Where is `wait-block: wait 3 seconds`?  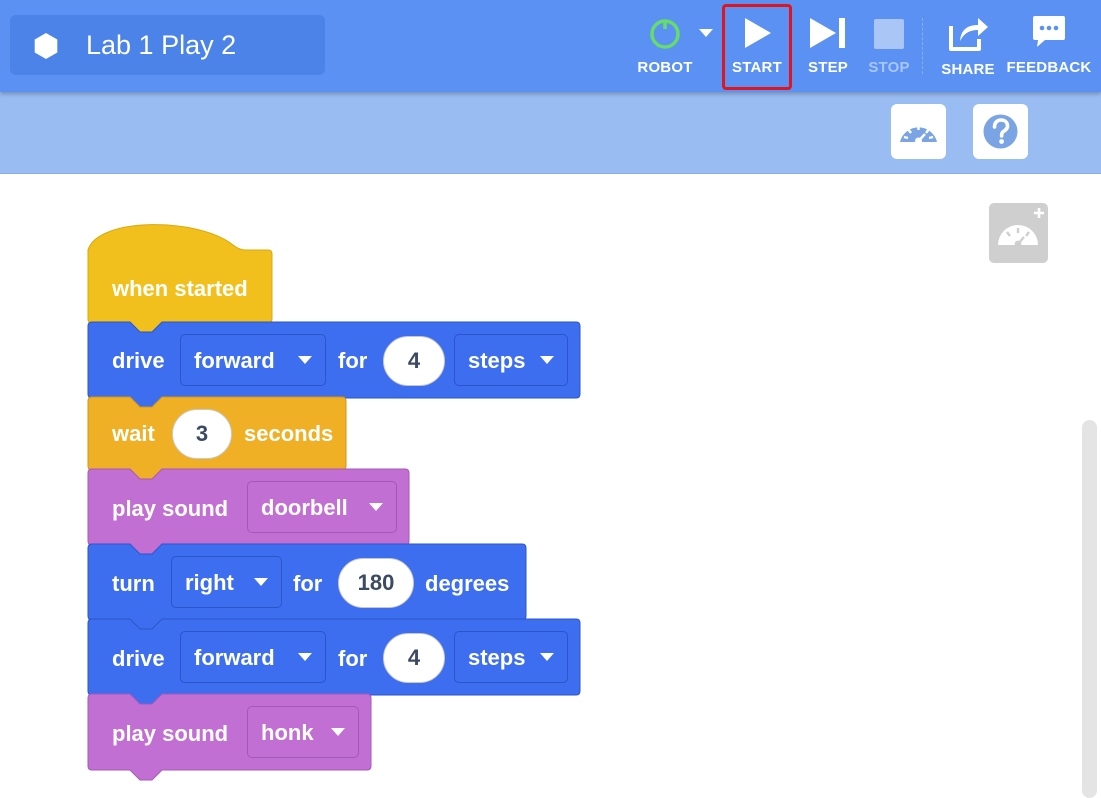 wait-block: wait 3 seconds is located at coordinates (217, 438).